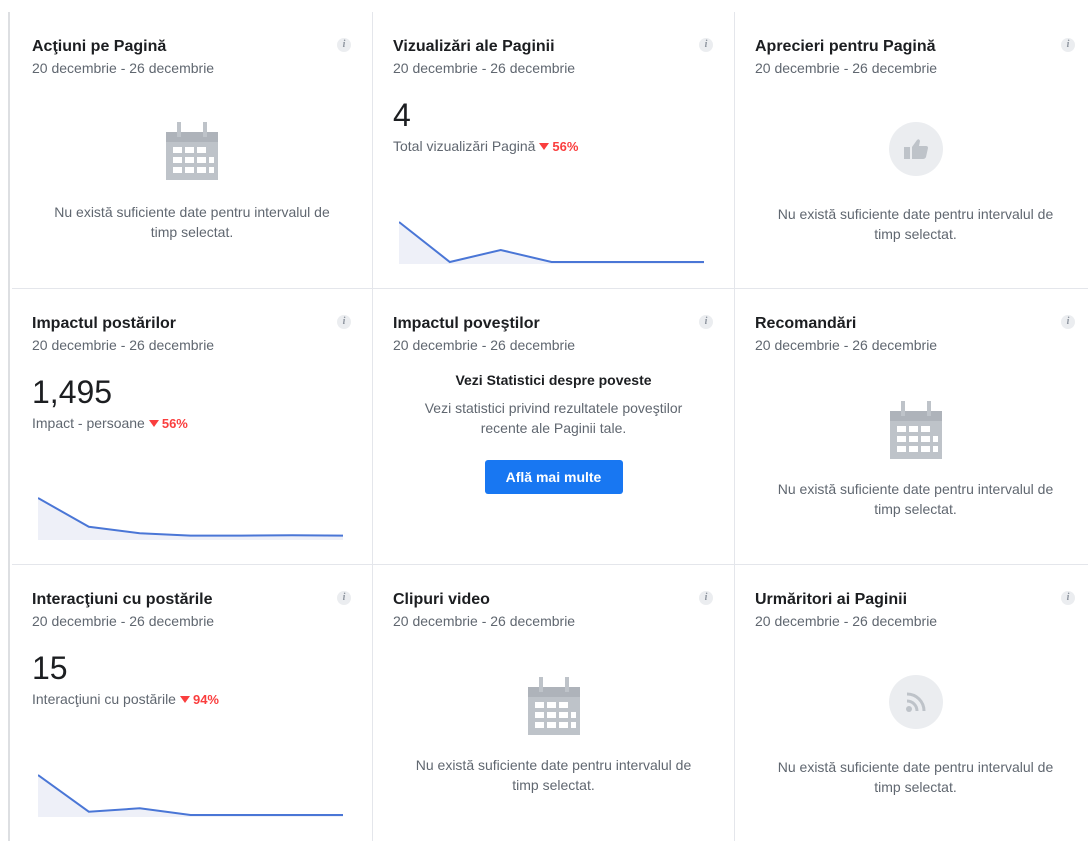 The height and width of the screenshot is (841, 1088). I want to click on metric-value: 15, so click(50, 668).